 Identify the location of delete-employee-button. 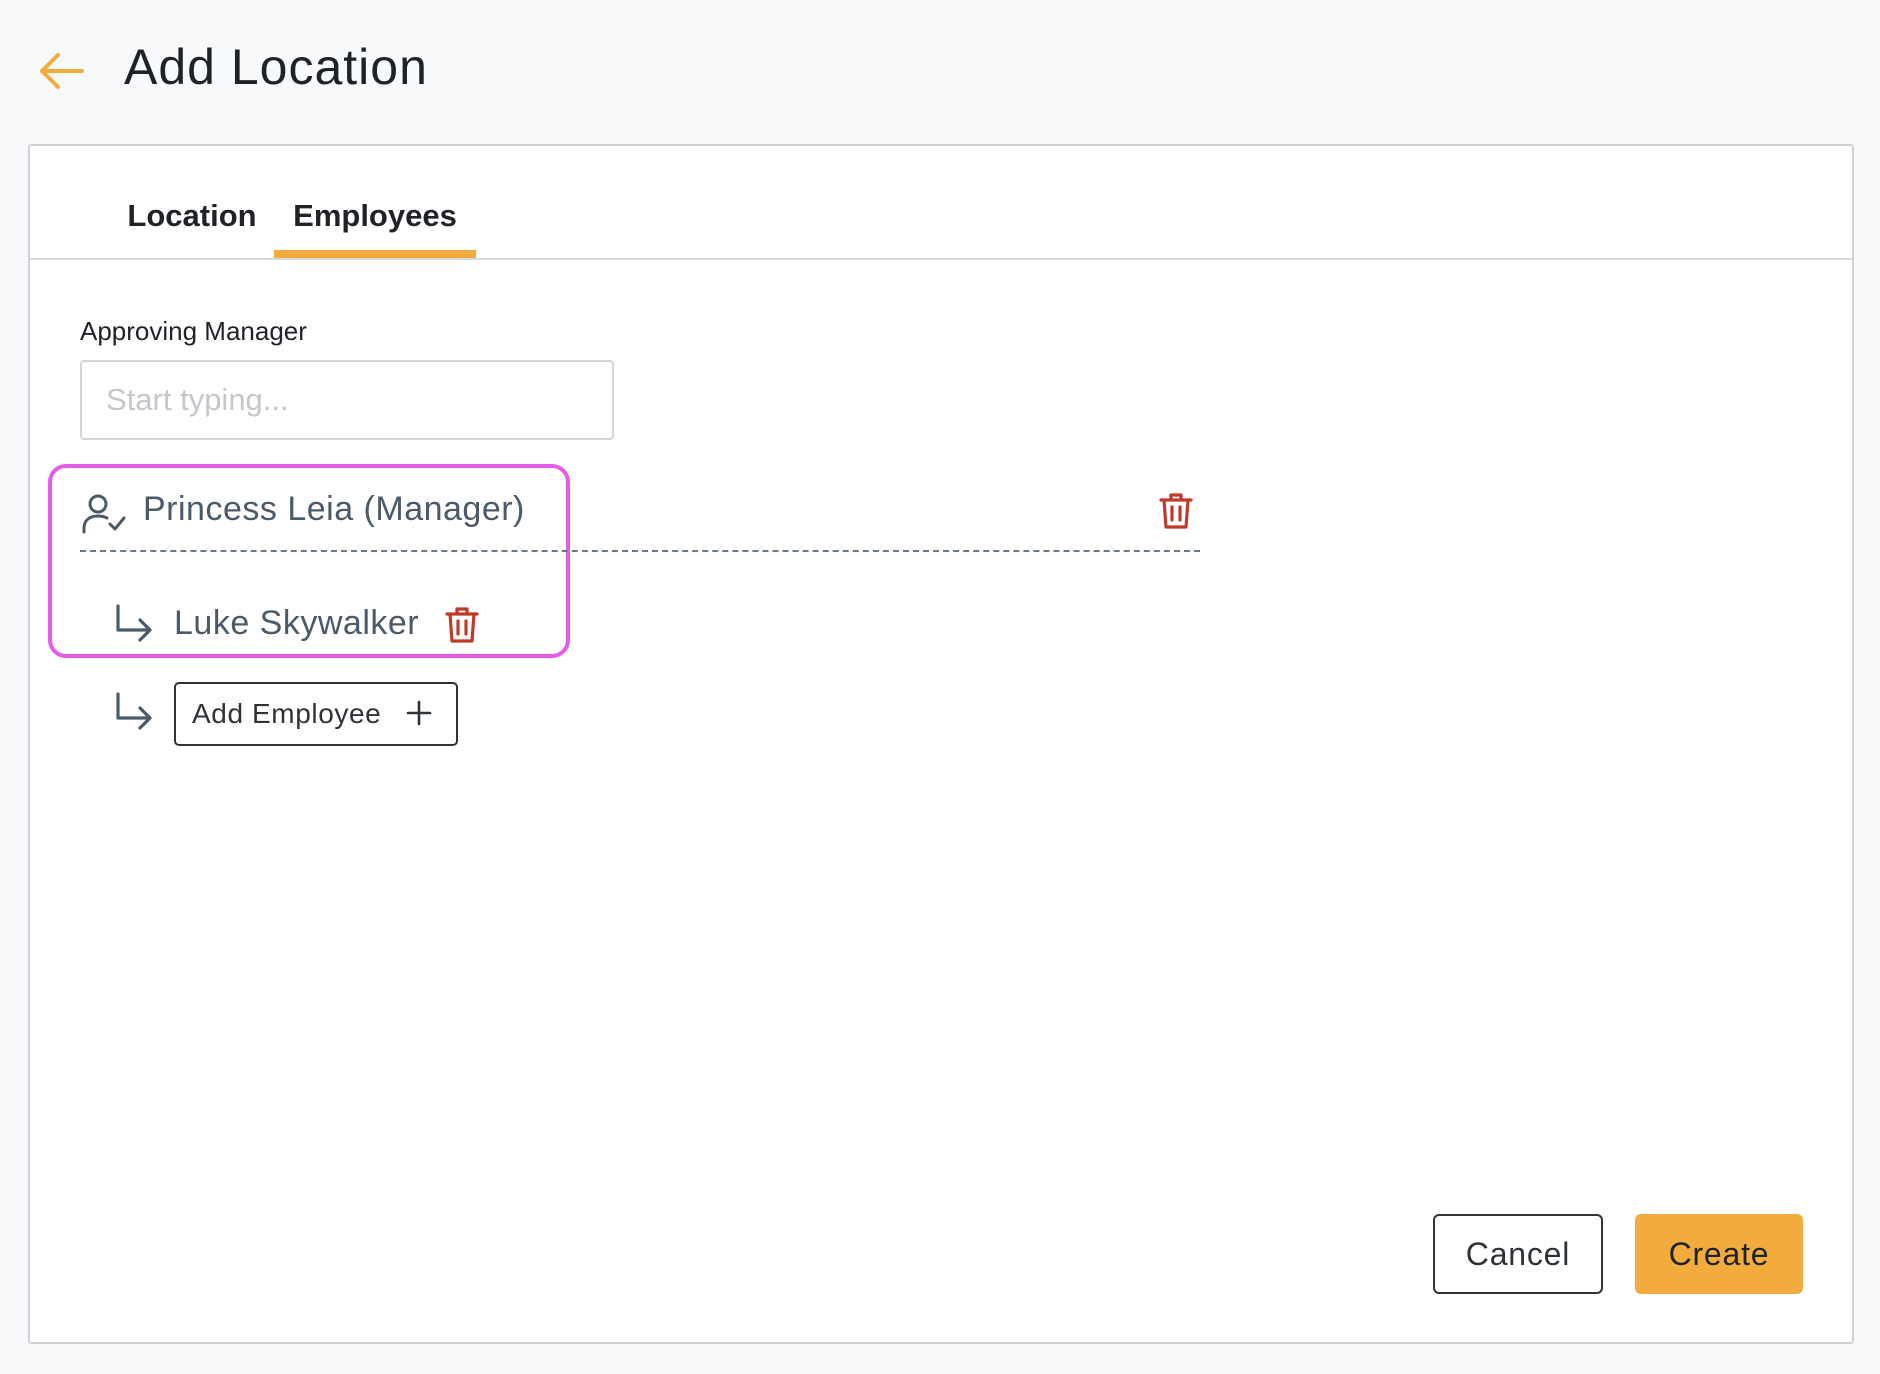
(462, 625).